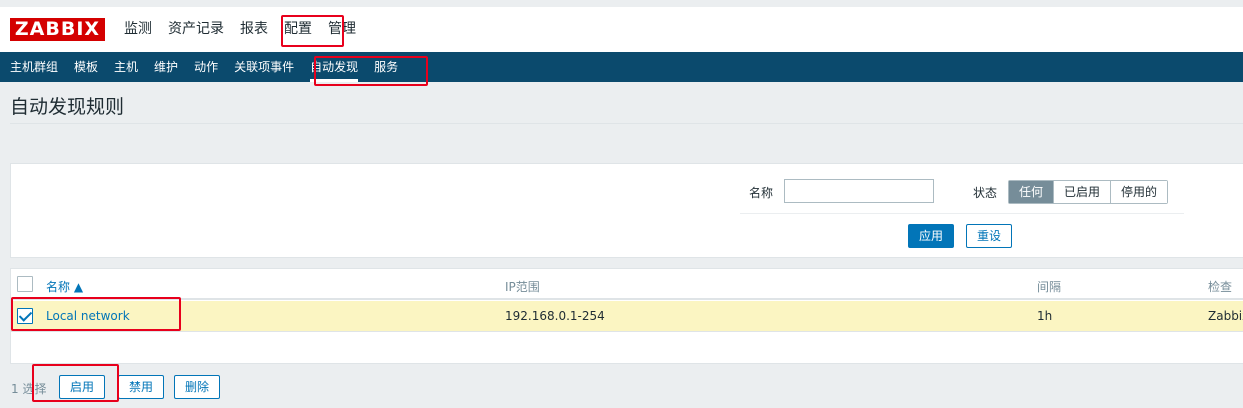  What do you see at coordinates (621, 388) in the screenshot?
I see `mass-action-bar: 1 选择 启用 禁用 删除` at bounding box center [621, 388].